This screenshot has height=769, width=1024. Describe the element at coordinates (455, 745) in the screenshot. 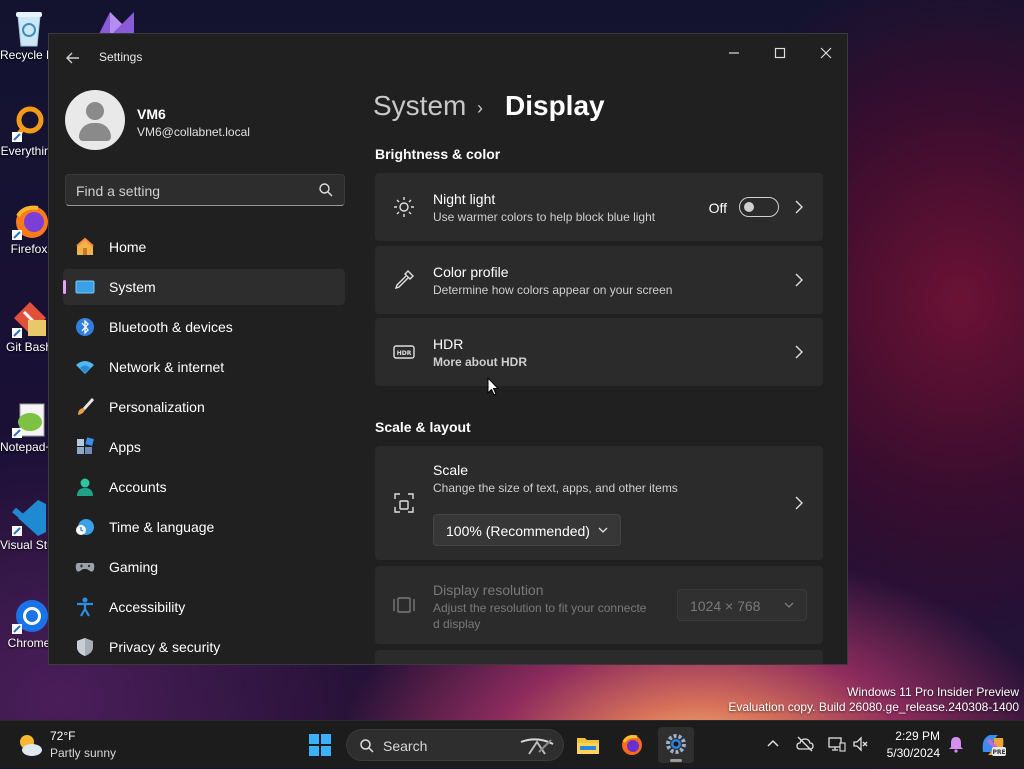

I see `taskbar-search: Search` at that location.